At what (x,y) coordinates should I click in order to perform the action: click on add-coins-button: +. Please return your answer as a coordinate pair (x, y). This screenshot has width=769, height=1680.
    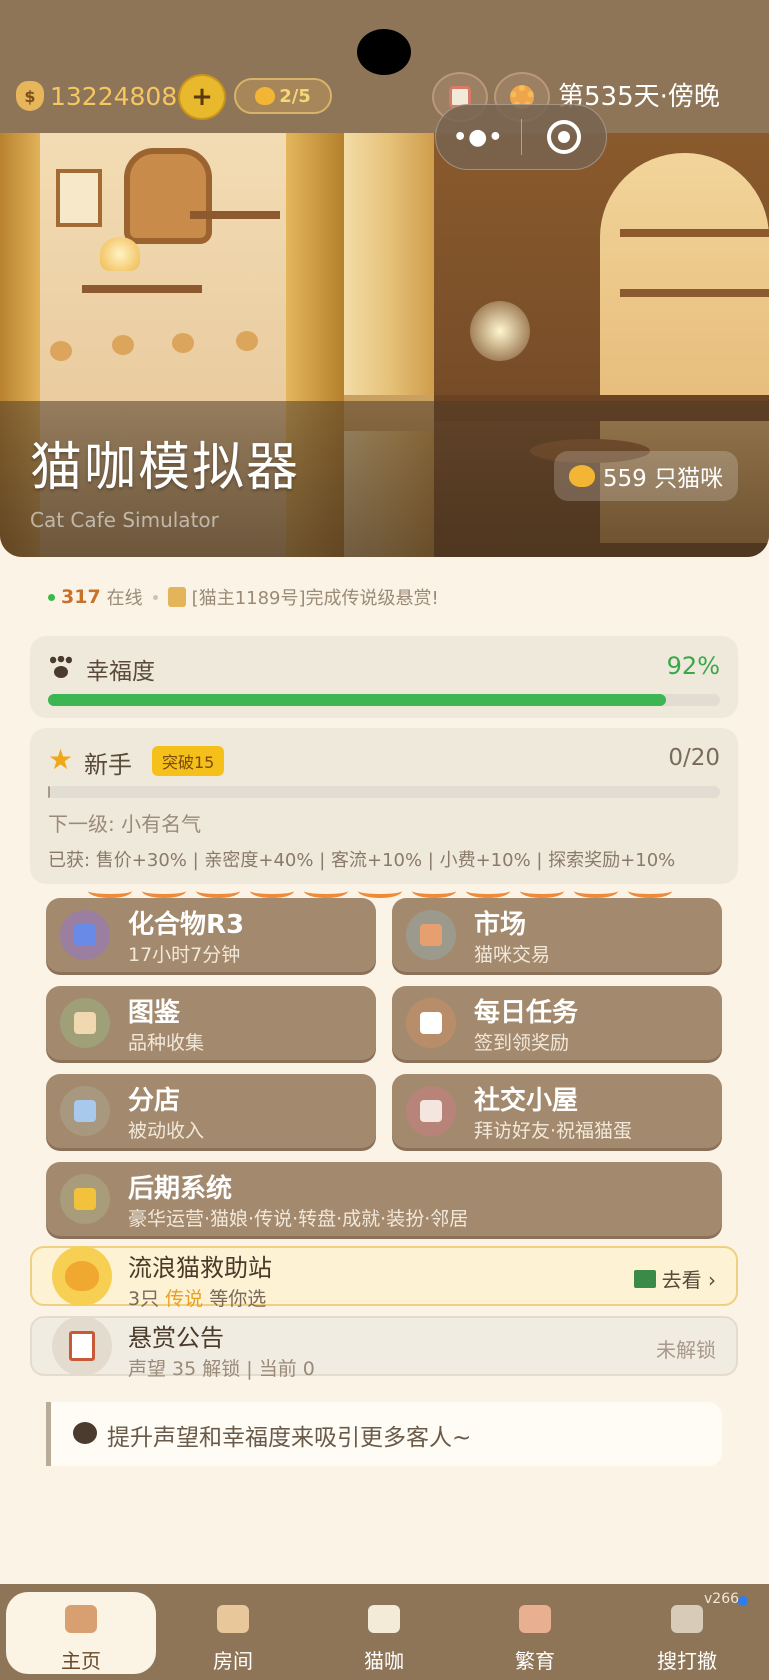
    Looking at the image, I should click on (202, 97).